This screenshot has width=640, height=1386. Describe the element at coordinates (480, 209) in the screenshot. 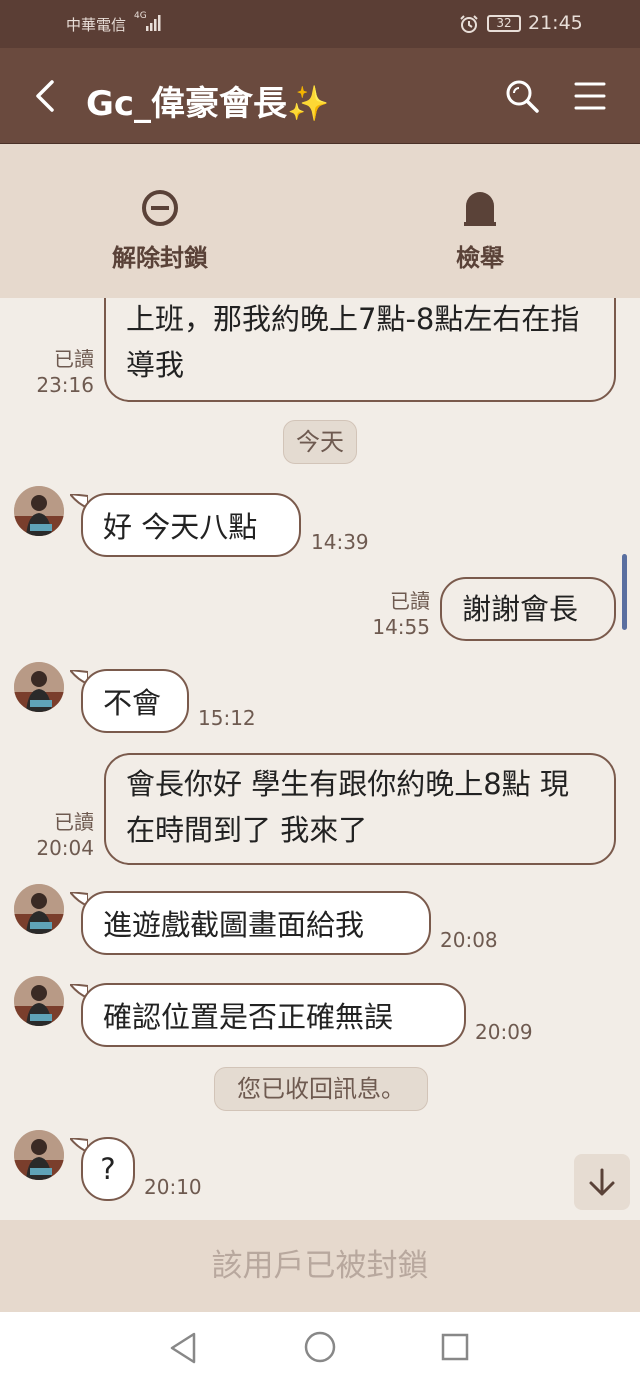

I see `report-icon` at that location.